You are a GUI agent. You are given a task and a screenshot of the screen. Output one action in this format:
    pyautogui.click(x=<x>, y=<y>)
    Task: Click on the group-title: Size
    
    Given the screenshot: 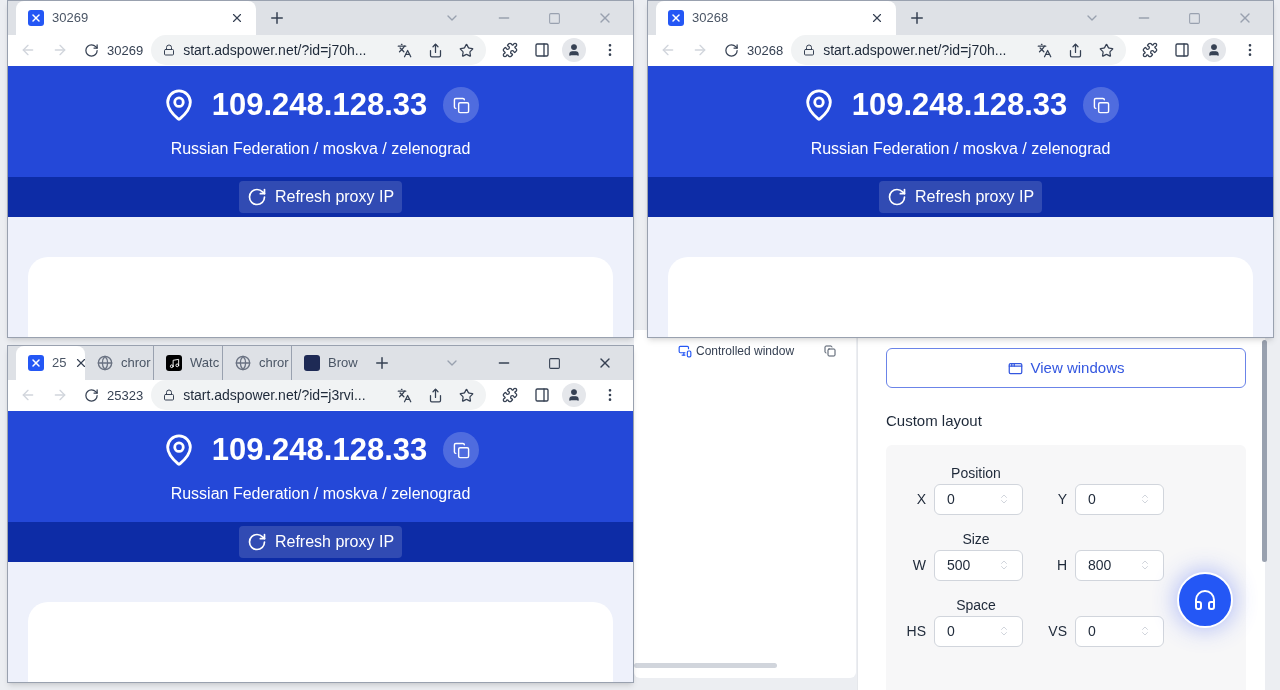 What is the action you would take?
    pyautogui.click(x=976, y=539)
    